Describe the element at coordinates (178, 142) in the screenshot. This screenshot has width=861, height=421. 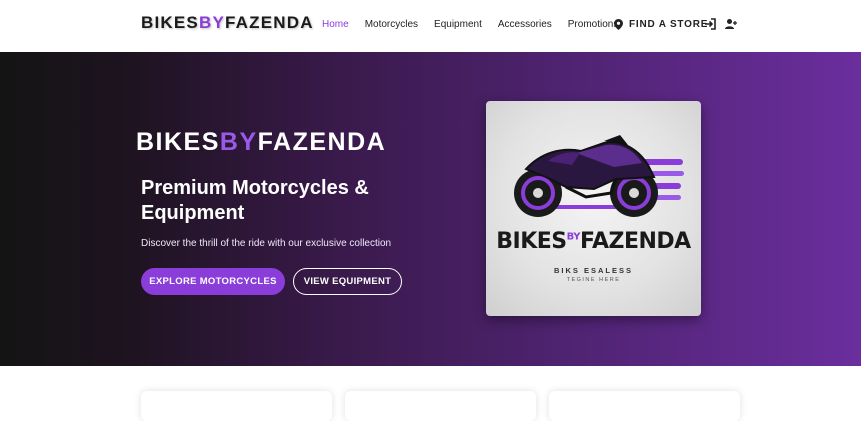
I see `hero-logo-bikes: BIKES` at that location.